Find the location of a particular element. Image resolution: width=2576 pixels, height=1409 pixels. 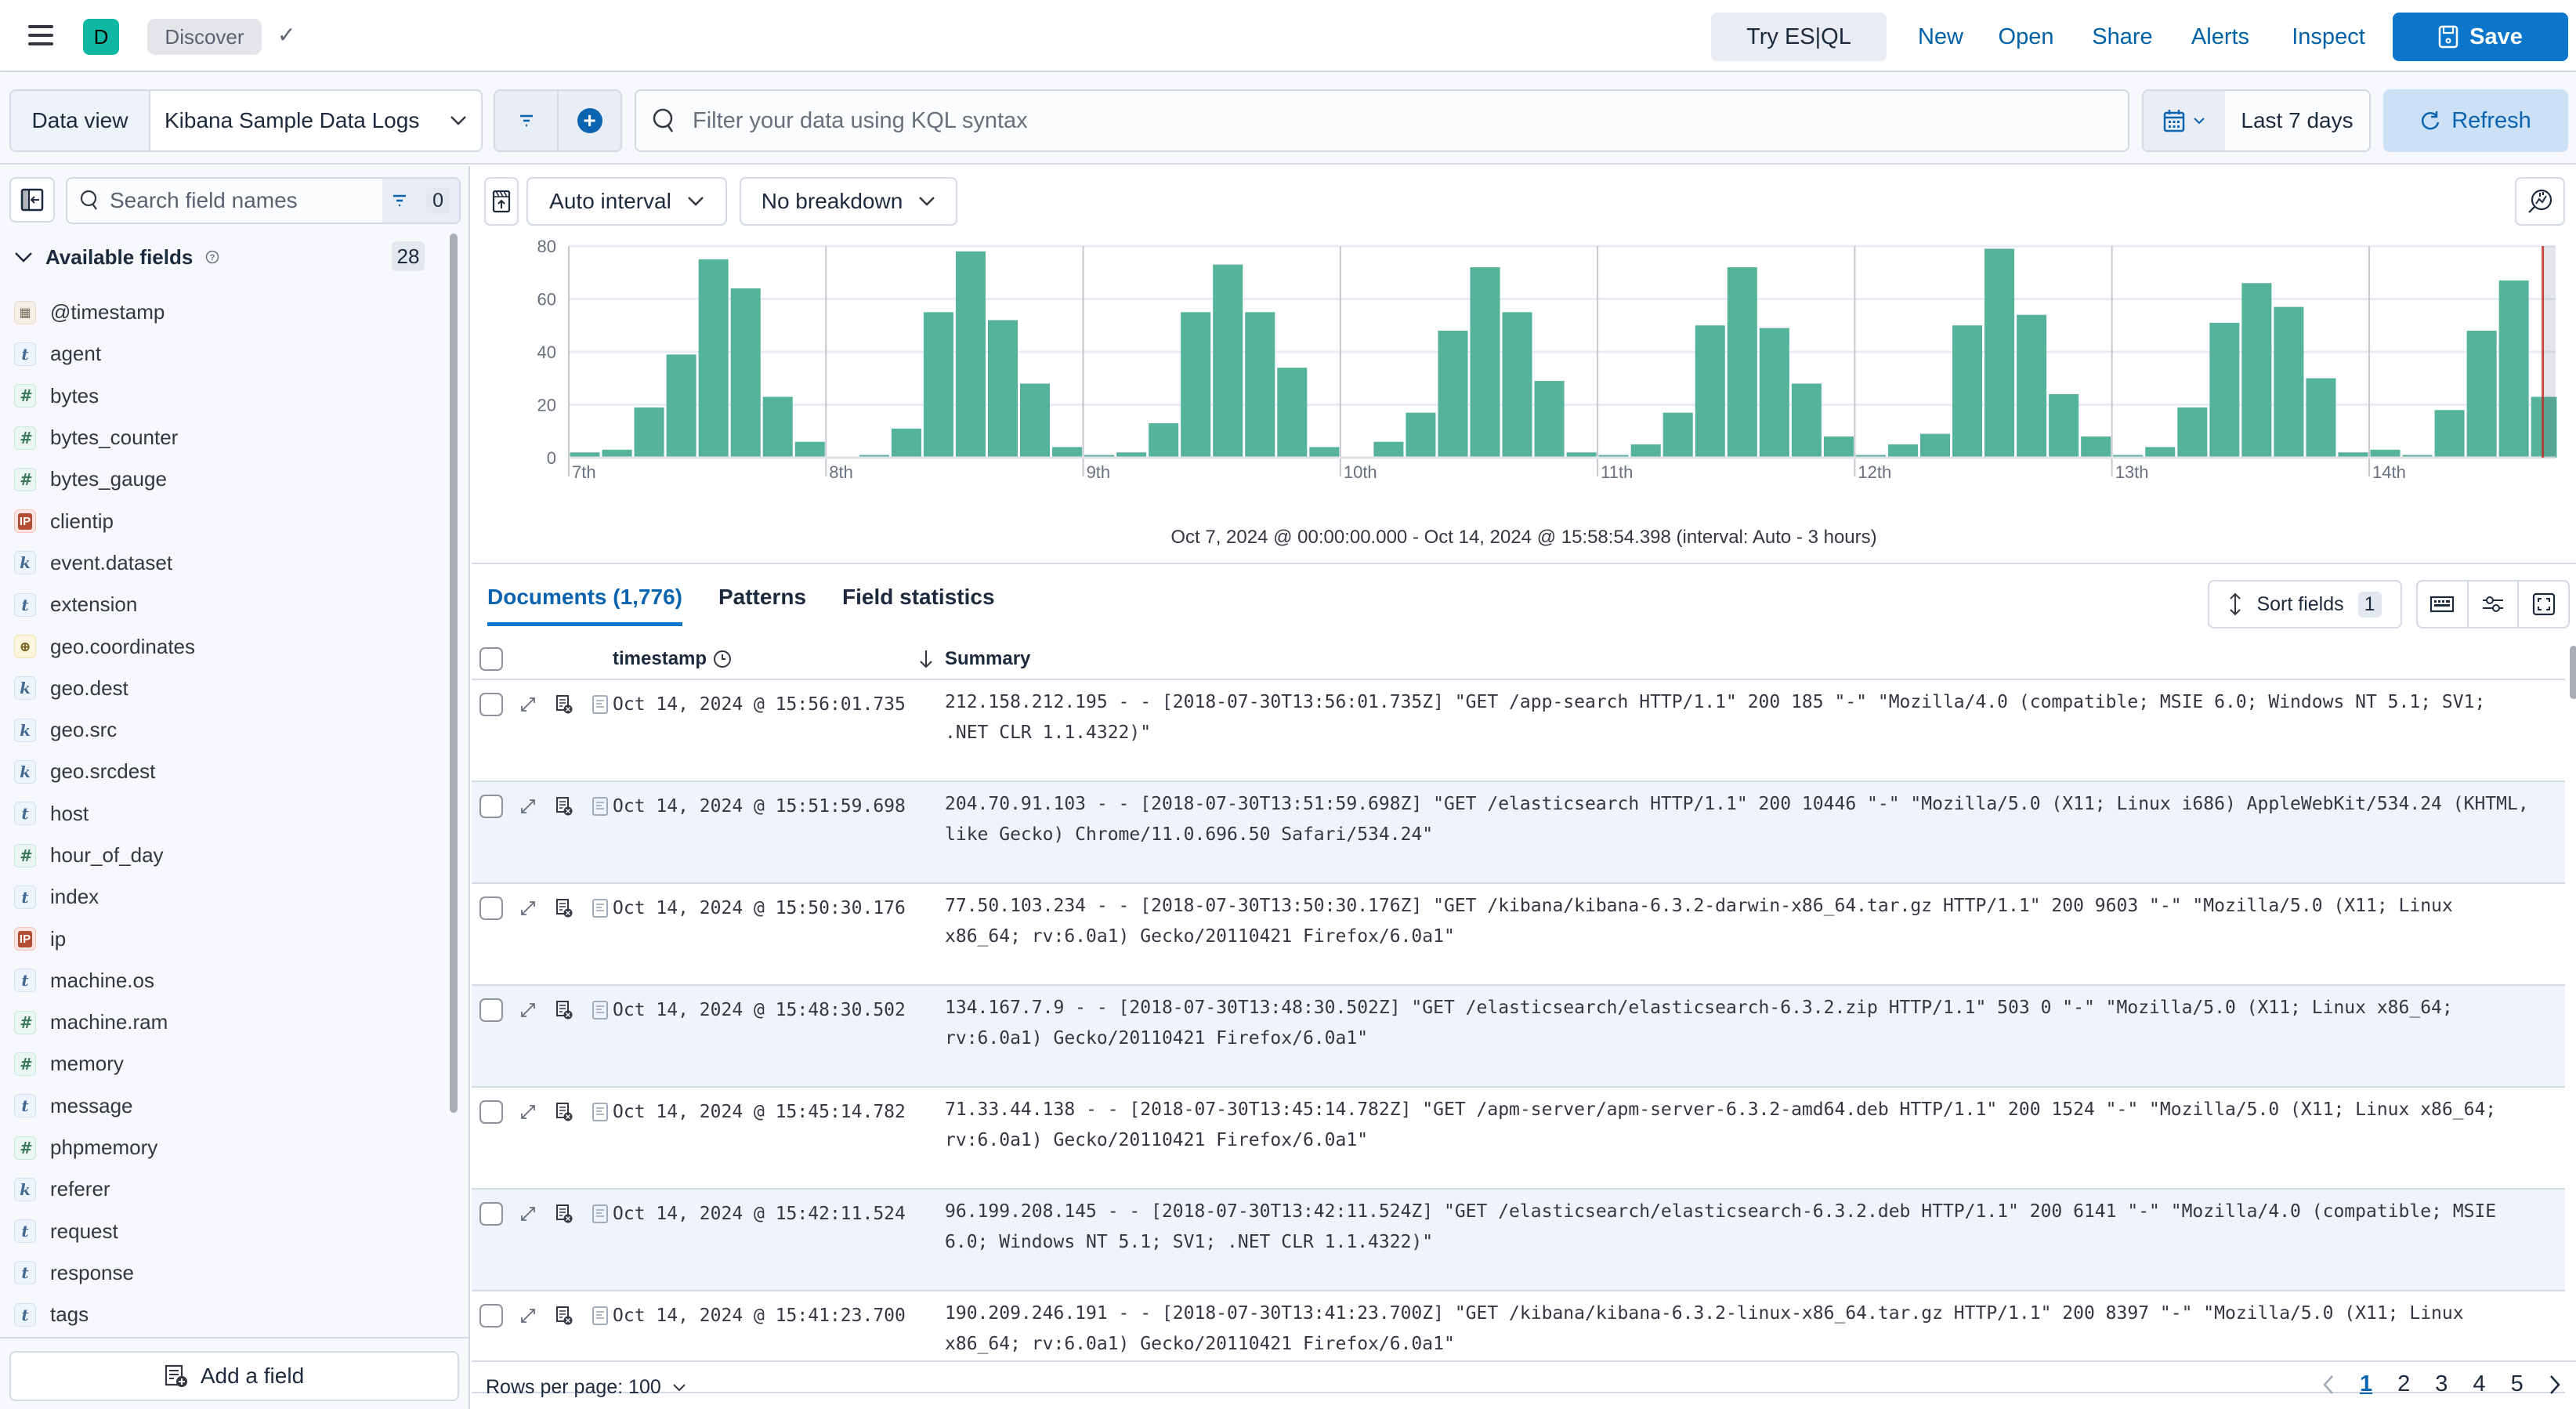

field-item: # bytes_gauge is located at coordinates (225, 479).